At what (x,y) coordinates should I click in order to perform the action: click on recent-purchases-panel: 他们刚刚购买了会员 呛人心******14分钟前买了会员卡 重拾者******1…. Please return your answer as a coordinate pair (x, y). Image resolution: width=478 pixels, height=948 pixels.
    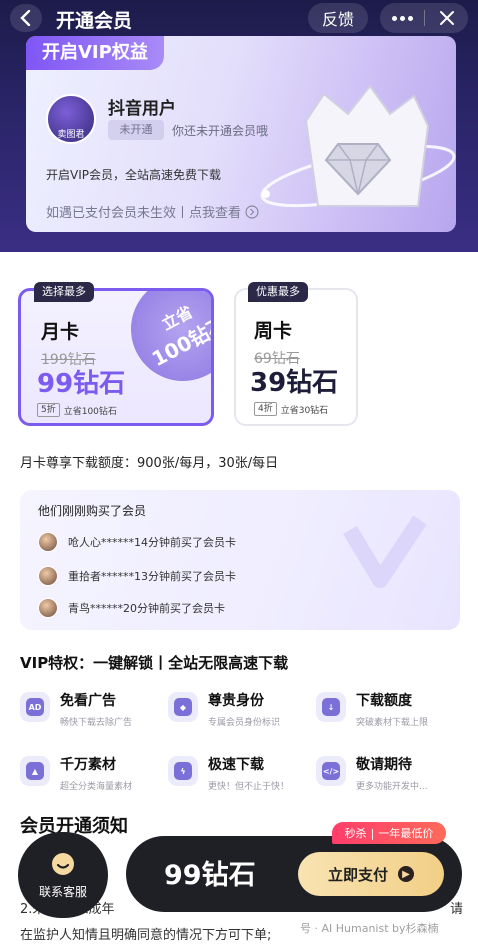
    Looking at the image, I should click on (240, 560).